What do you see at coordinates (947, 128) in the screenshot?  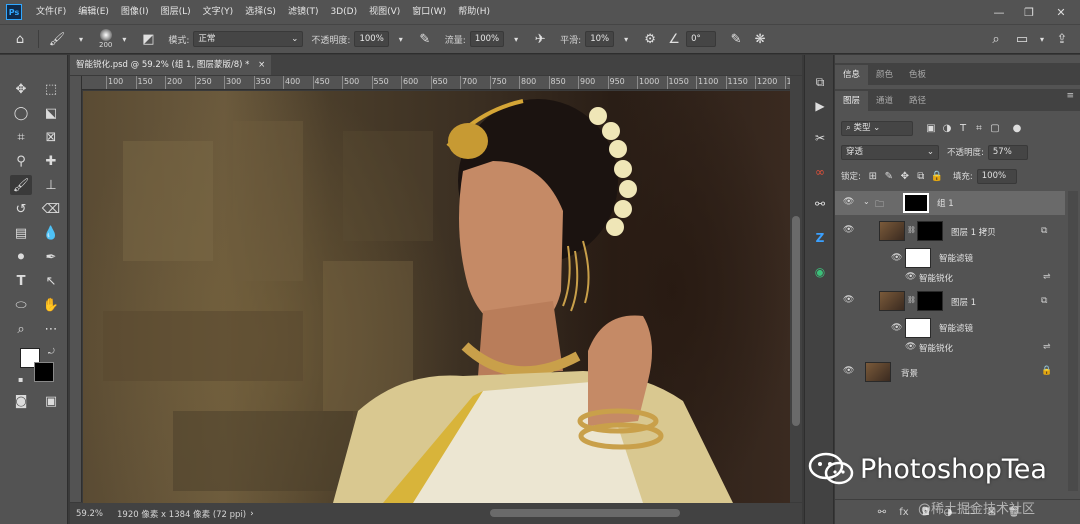 I see `adjustment-filter-icon: ◑` at bounding box center [947, 128].